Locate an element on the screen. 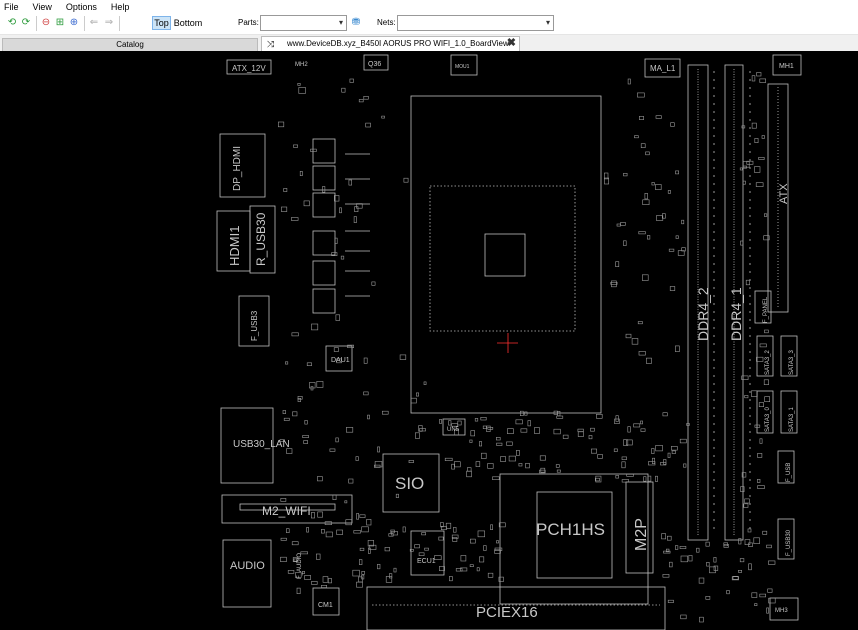 Image resolution: width=858 pixels, height=630 pixels. close-icon: ✖ is located at coordinates (511, 43).